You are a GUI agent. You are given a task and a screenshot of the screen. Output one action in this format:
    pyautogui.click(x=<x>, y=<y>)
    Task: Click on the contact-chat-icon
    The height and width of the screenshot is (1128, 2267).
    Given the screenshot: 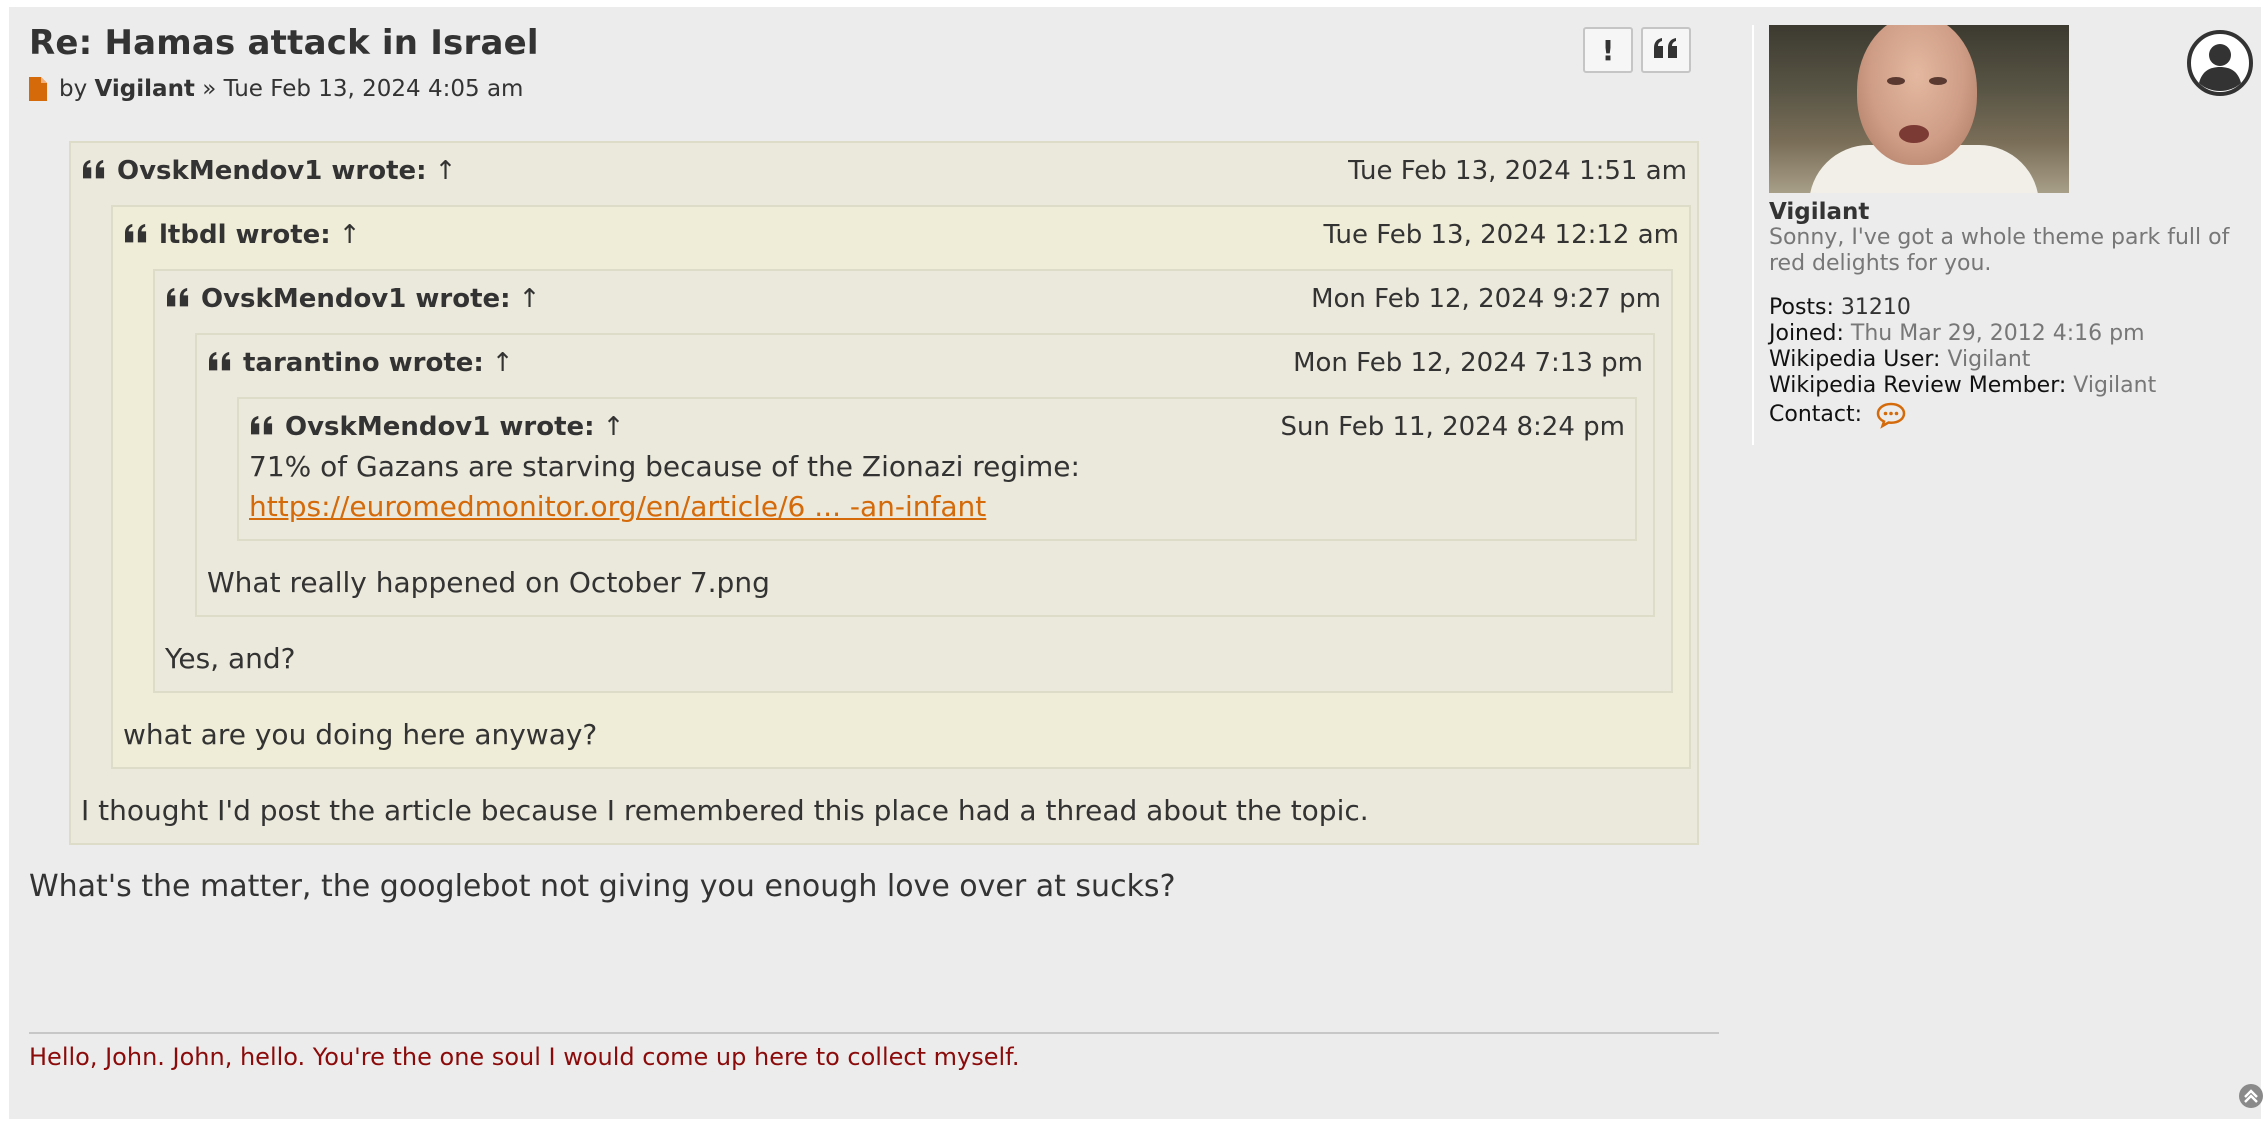 What is the action you would take?
    pyautogui.click(x=1891, y=415)
    